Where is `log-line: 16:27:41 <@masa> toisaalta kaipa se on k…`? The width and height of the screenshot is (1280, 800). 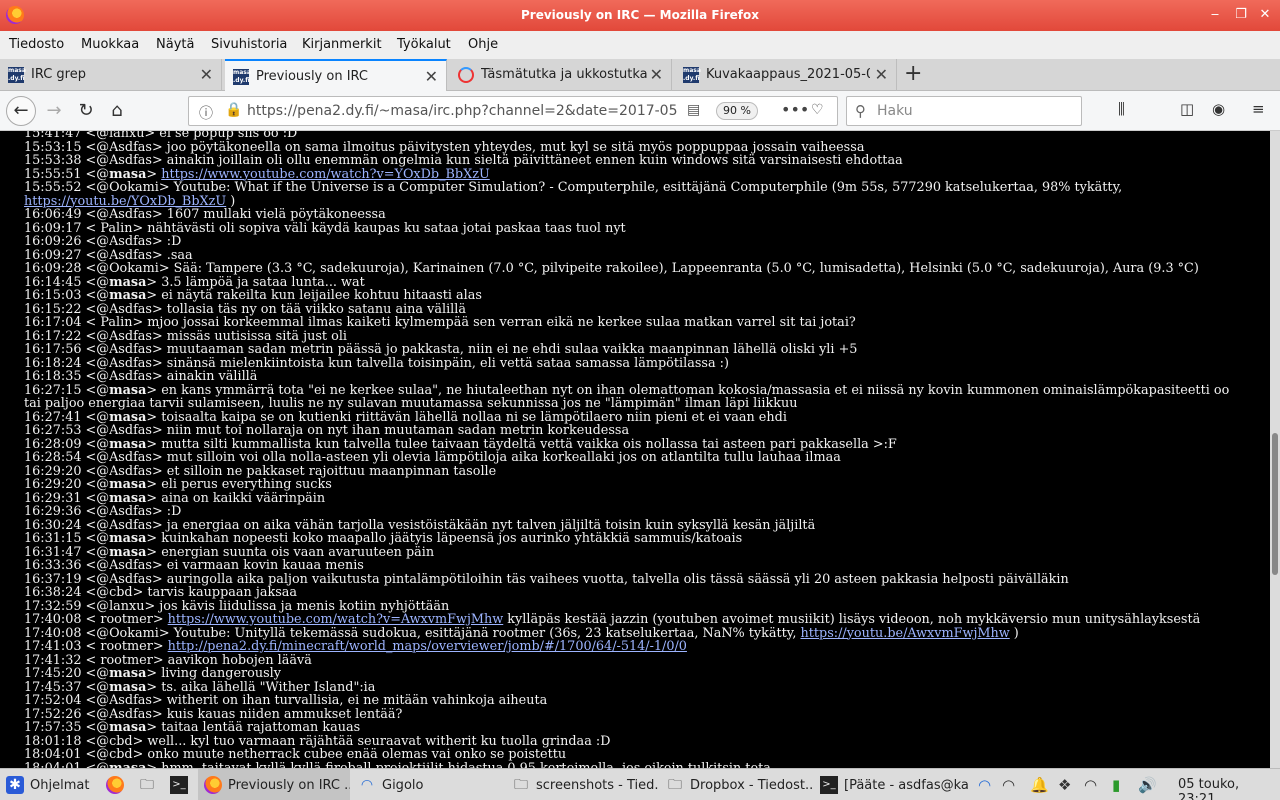 log-line: 16:27:41 <@masa> toisaalta kaipa se on k… is located at coordinates (405, 417).